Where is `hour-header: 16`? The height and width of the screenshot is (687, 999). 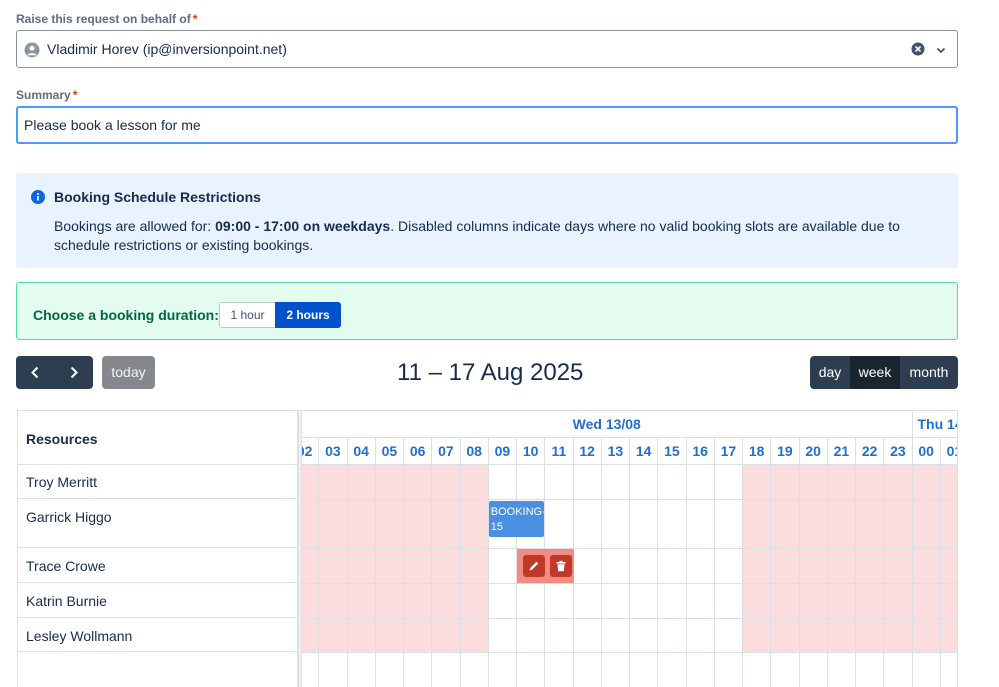 hour-header: 16 is located at coordinates (699, 451).